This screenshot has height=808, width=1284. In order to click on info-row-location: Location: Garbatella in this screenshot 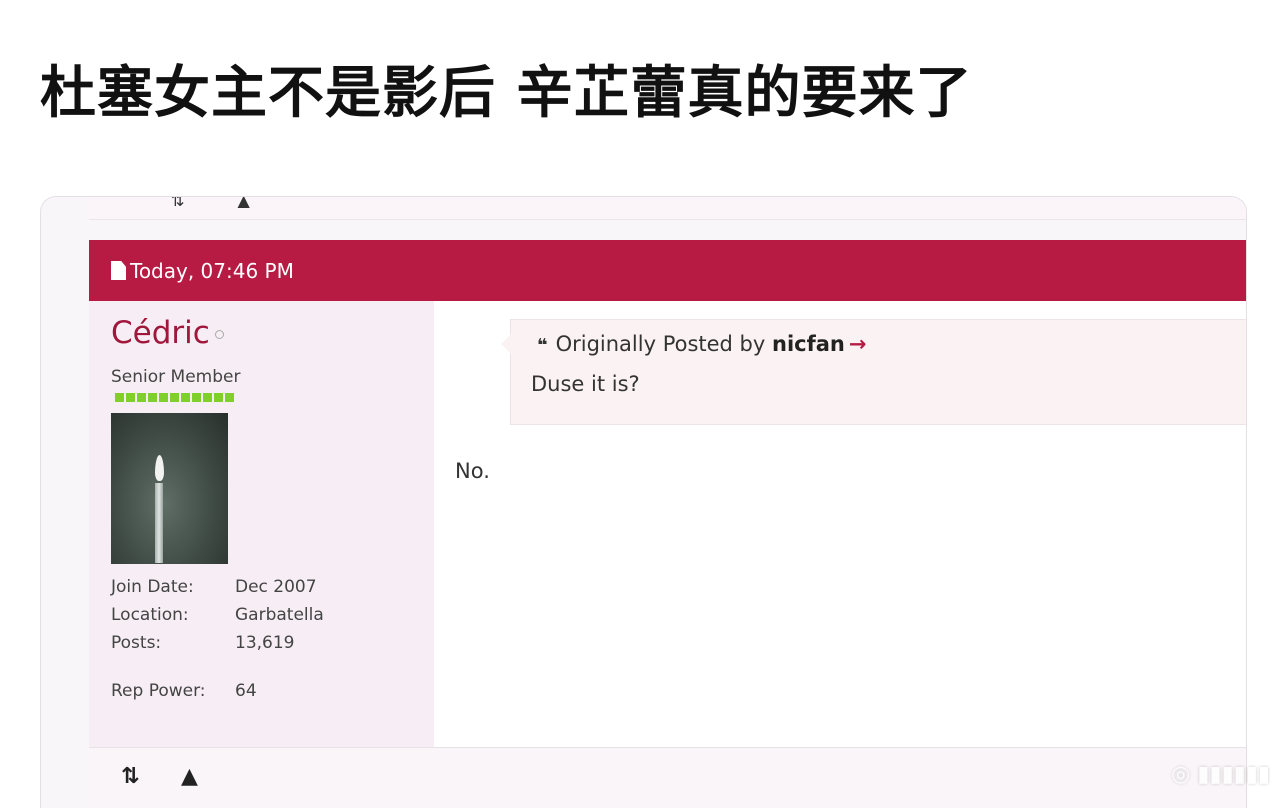, I will do `click(217, 615)`.